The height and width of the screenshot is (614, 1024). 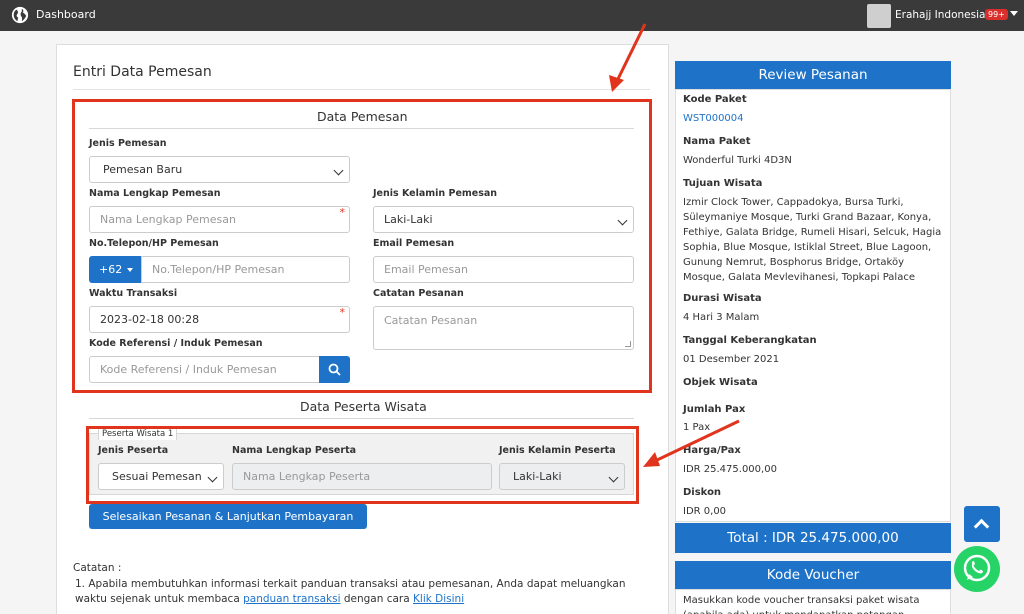 I want to click on durasi-value: 4 Hari 3 Malam, so click(x=721, y=317).